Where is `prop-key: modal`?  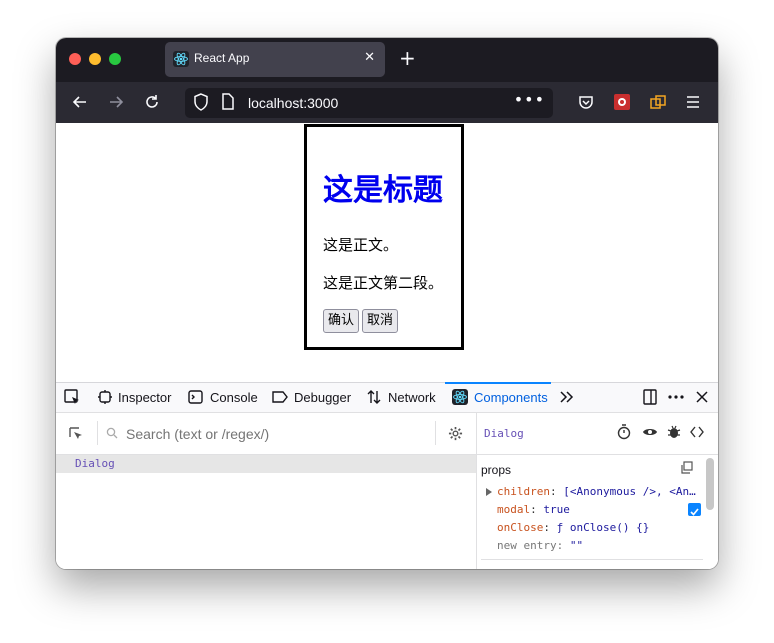 prop-key: modal is located at coordinates (514, 509).